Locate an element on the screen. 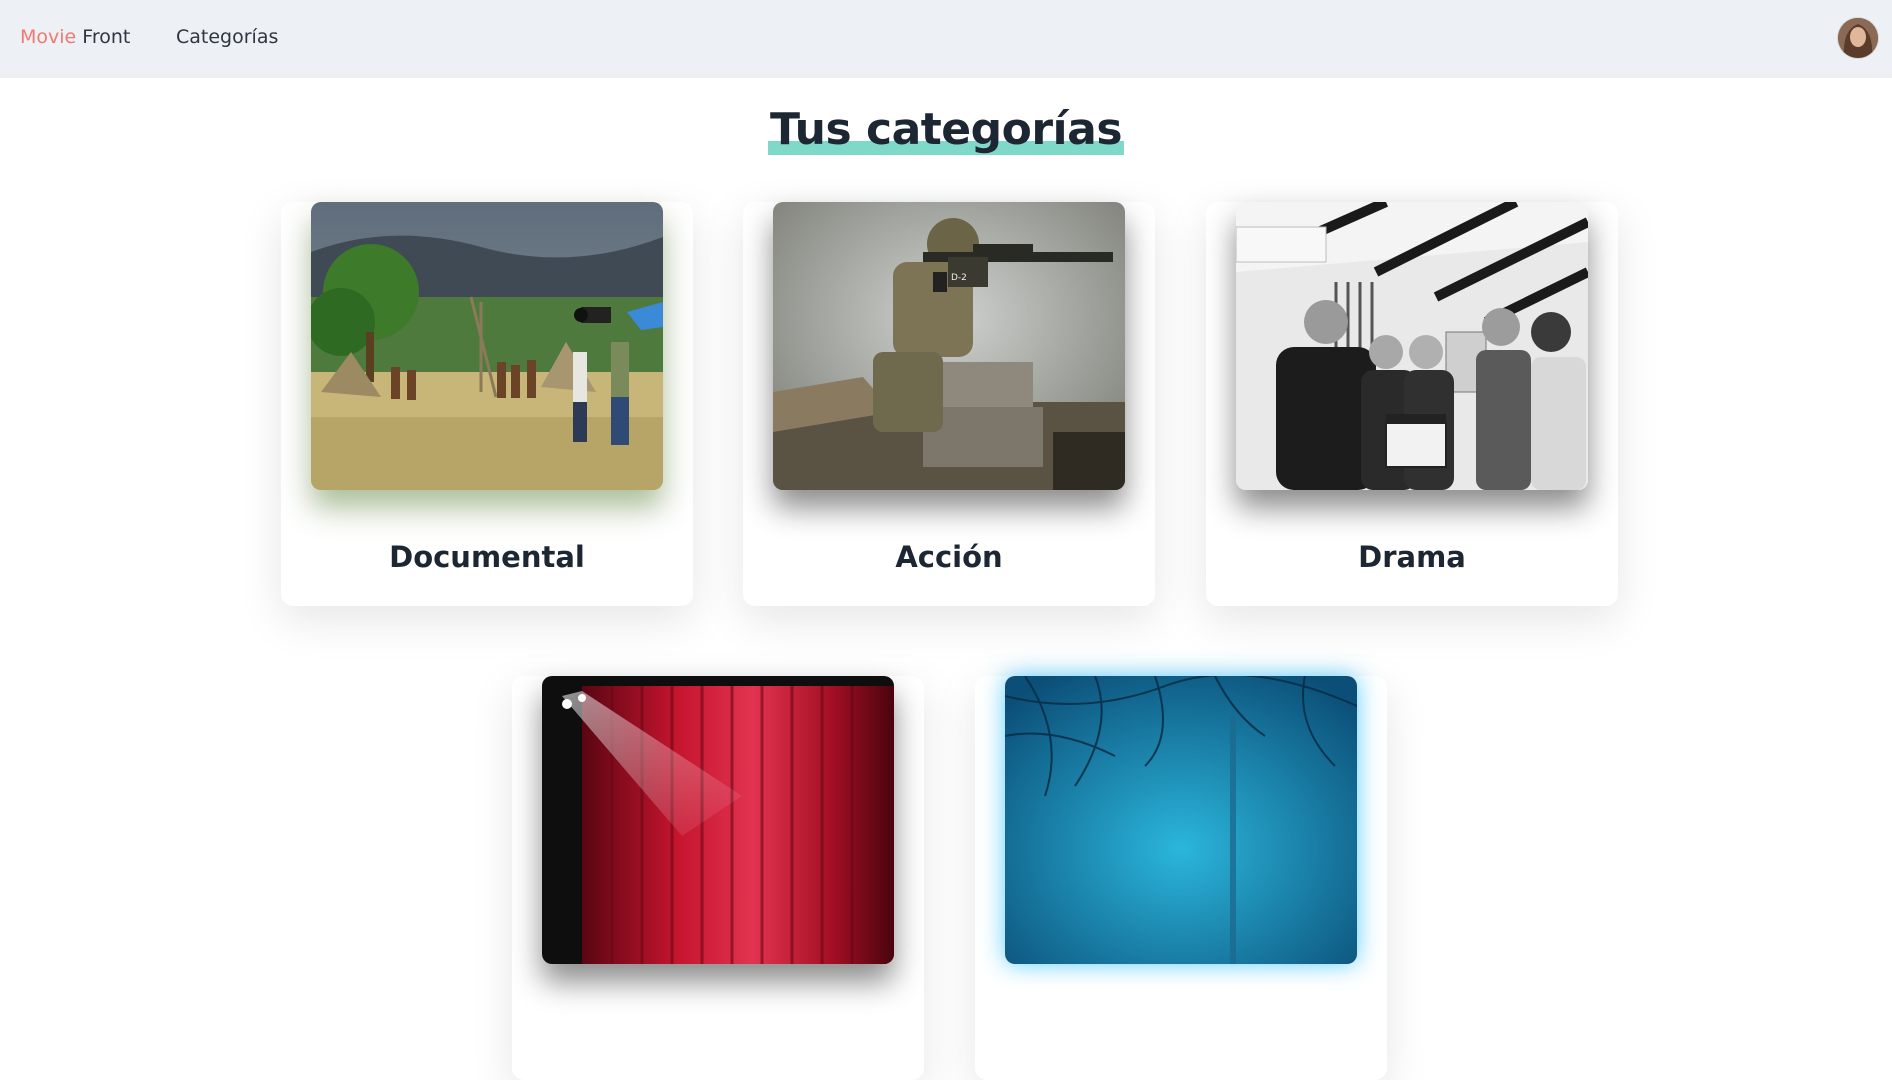 The height and width of the screenshot is (1080, 1892). category-card-documental: Documental is located at coordinates (487, 404).